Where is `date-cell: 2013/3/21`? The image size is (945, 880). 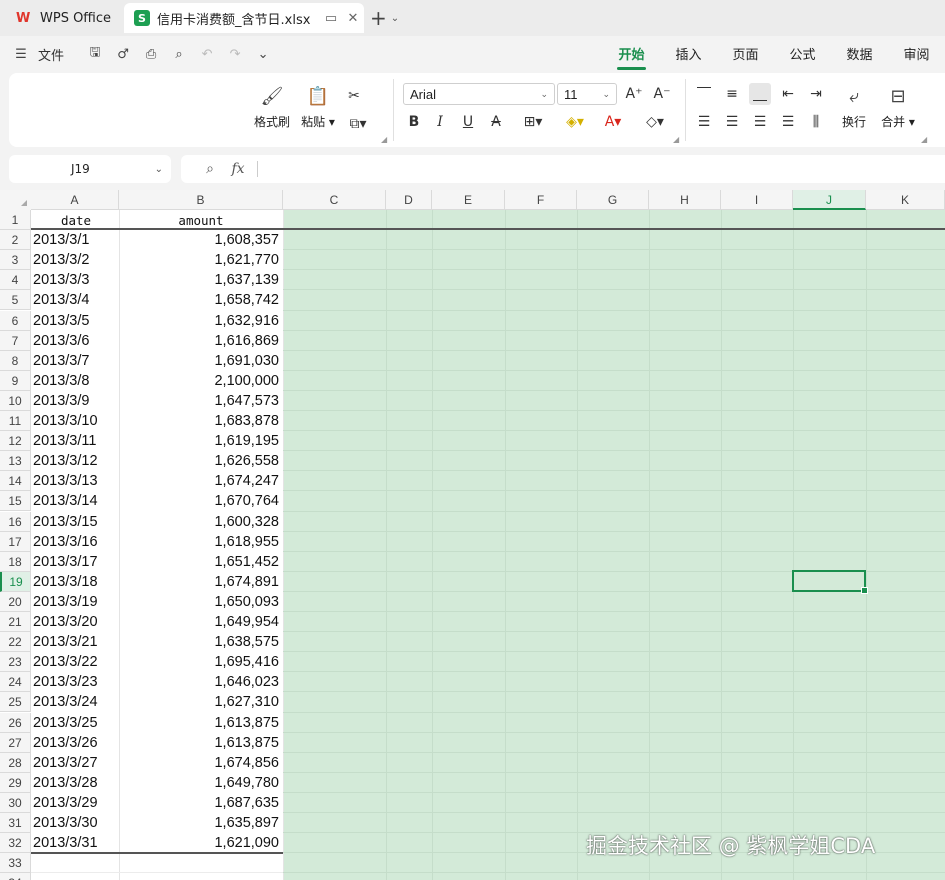
date-cell: 2013/3/21 is located at coordinates (76, 642).